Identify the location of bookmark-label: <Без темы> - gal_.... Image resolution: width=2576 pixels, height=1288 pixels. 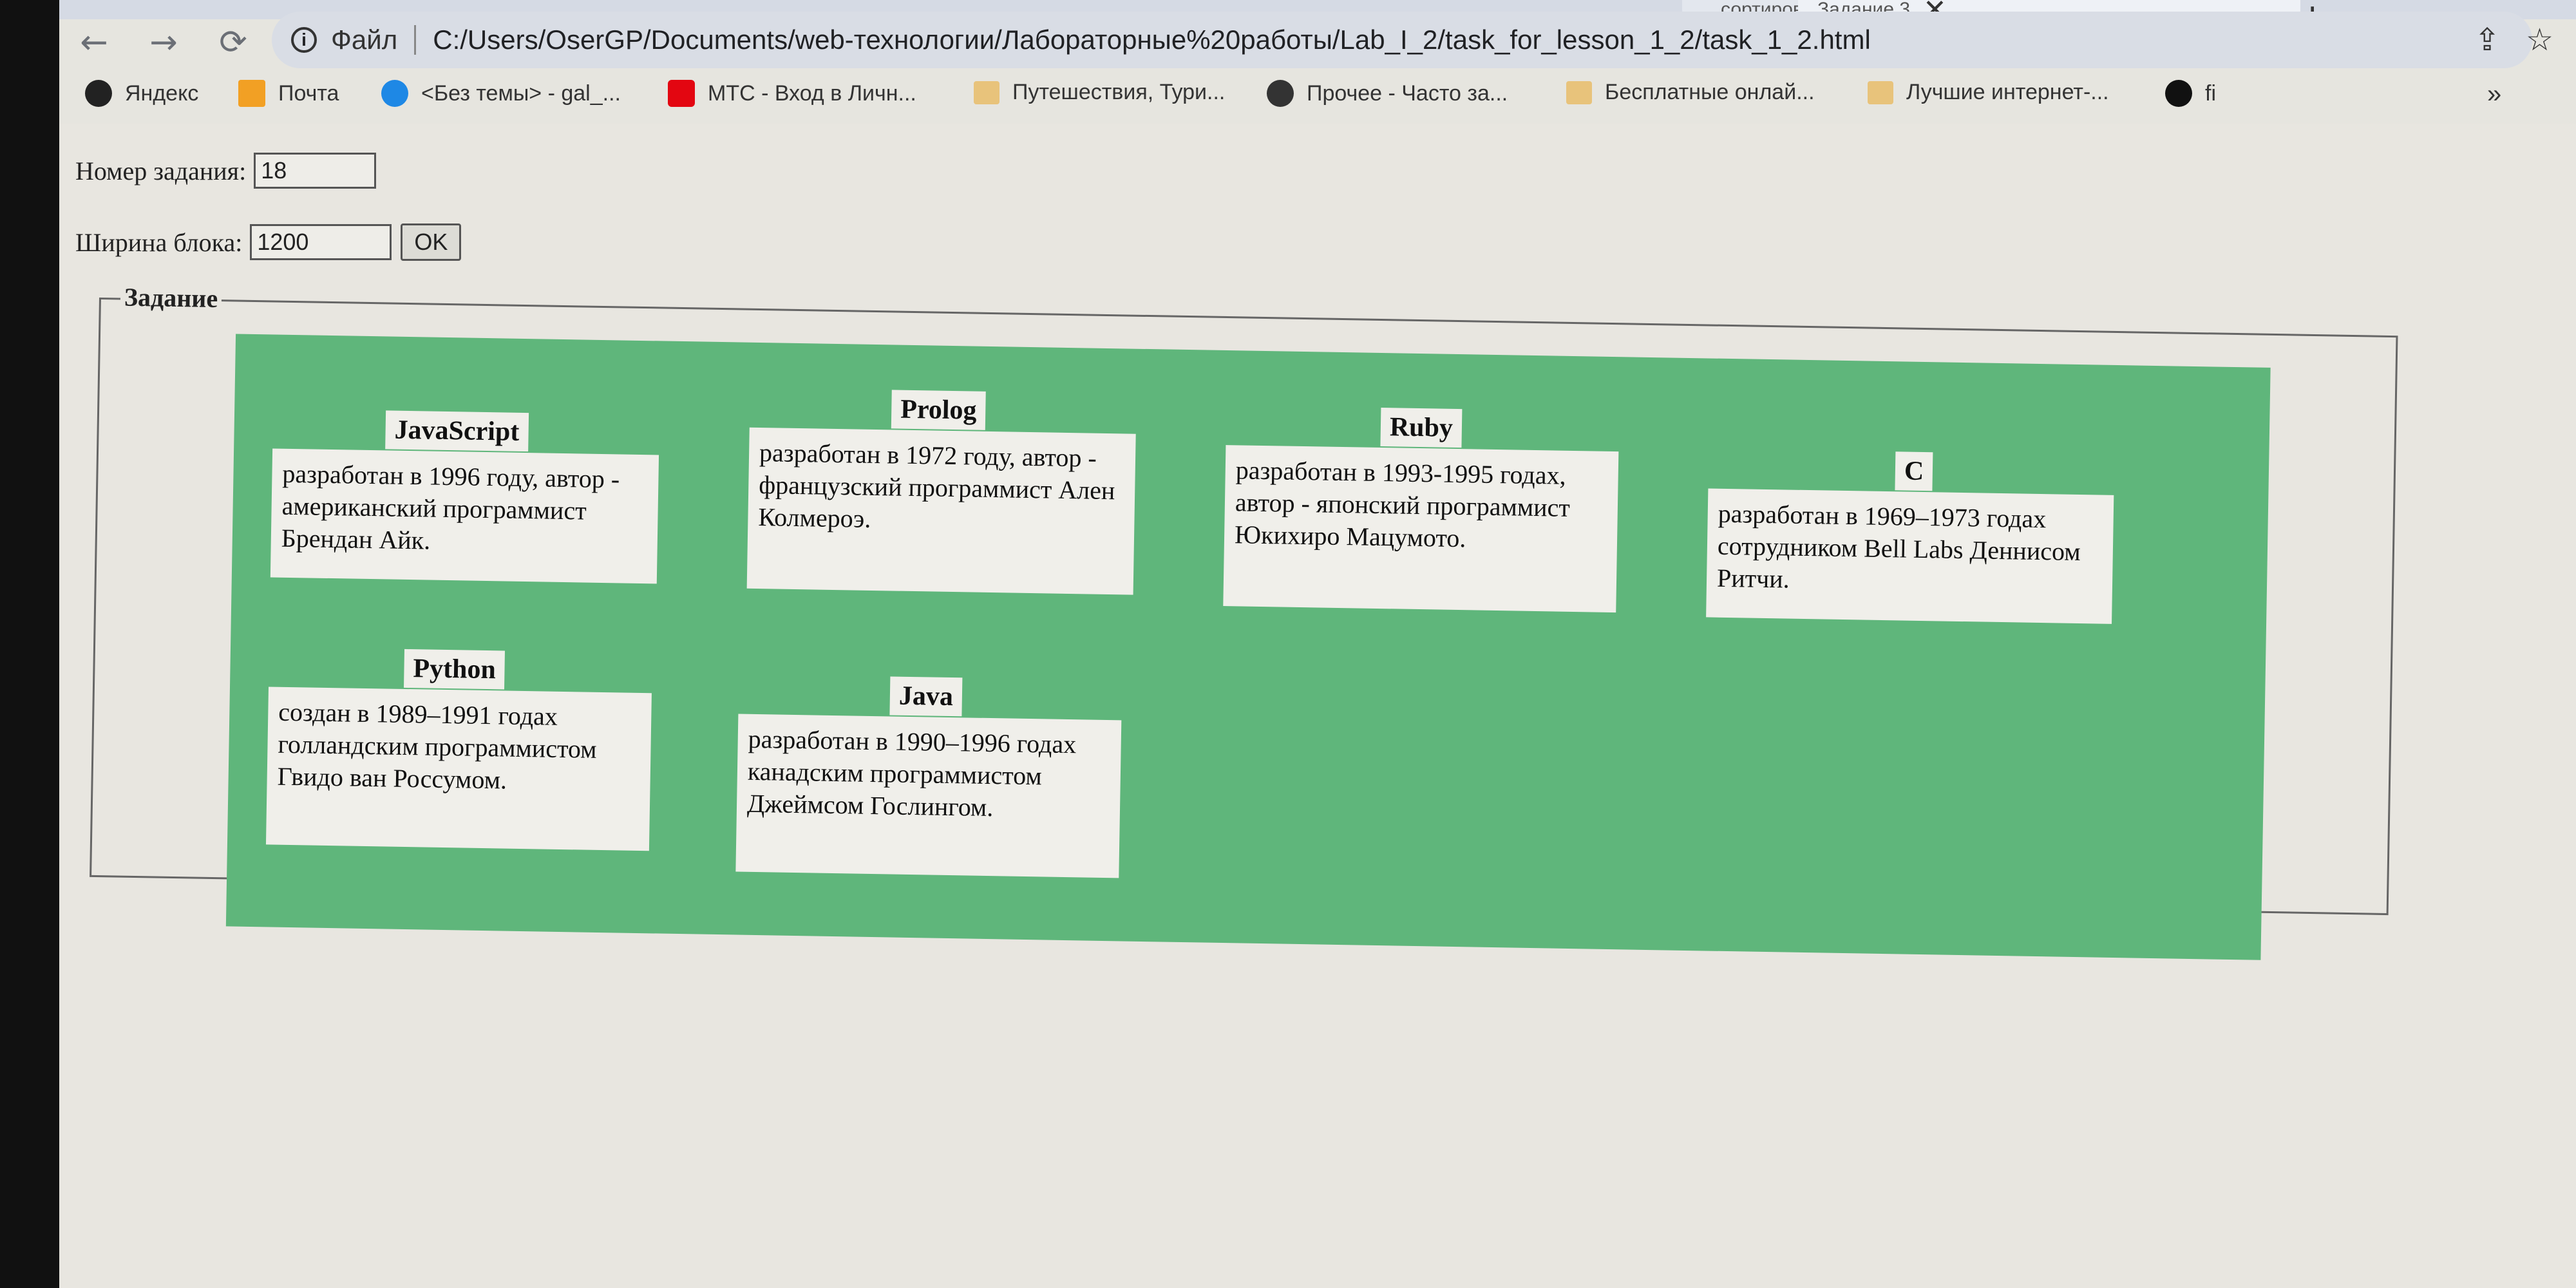
(521, 93).